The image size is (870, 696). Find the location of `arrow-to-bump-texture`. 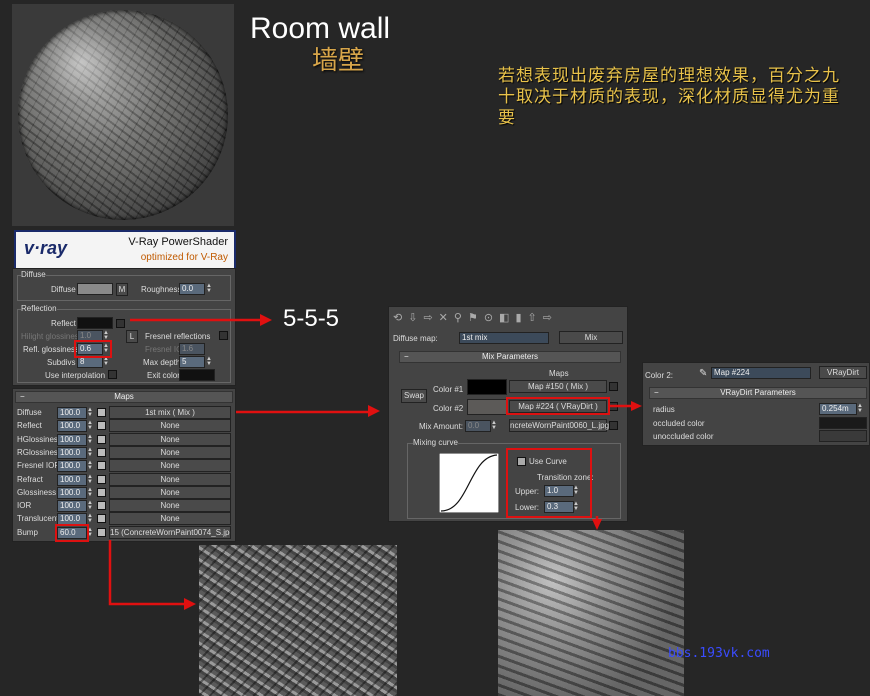

arrow-to-bump-texture is located at coordinates (147, 573).